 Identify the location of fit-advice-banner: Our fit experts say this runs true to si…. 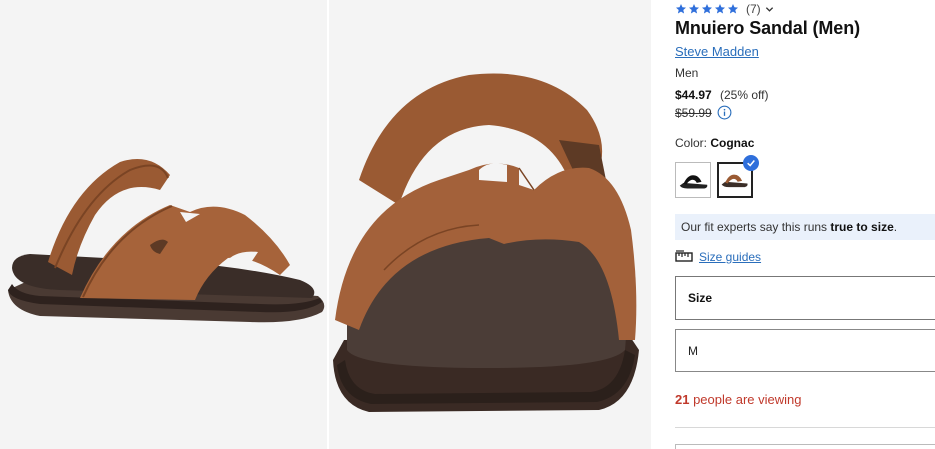
(805, 227).